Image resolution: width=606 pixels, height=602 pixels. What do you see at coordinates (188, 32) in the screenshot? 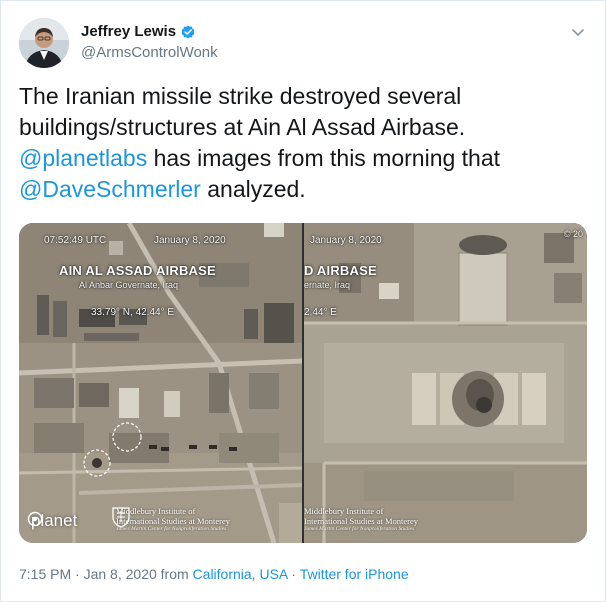
I see `verified-badge-icon` at bounding box center [188, 32].